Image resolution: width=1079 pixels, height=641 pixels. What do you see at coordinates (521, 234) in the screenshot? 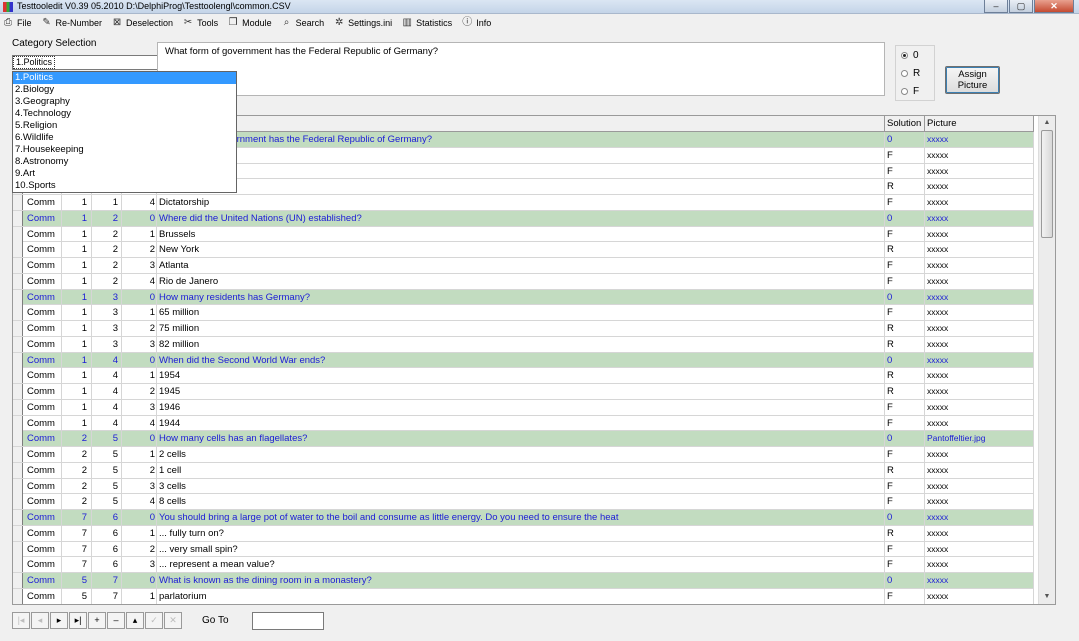
I see `cell-text: Brussels` at bounding box center [521, 234].